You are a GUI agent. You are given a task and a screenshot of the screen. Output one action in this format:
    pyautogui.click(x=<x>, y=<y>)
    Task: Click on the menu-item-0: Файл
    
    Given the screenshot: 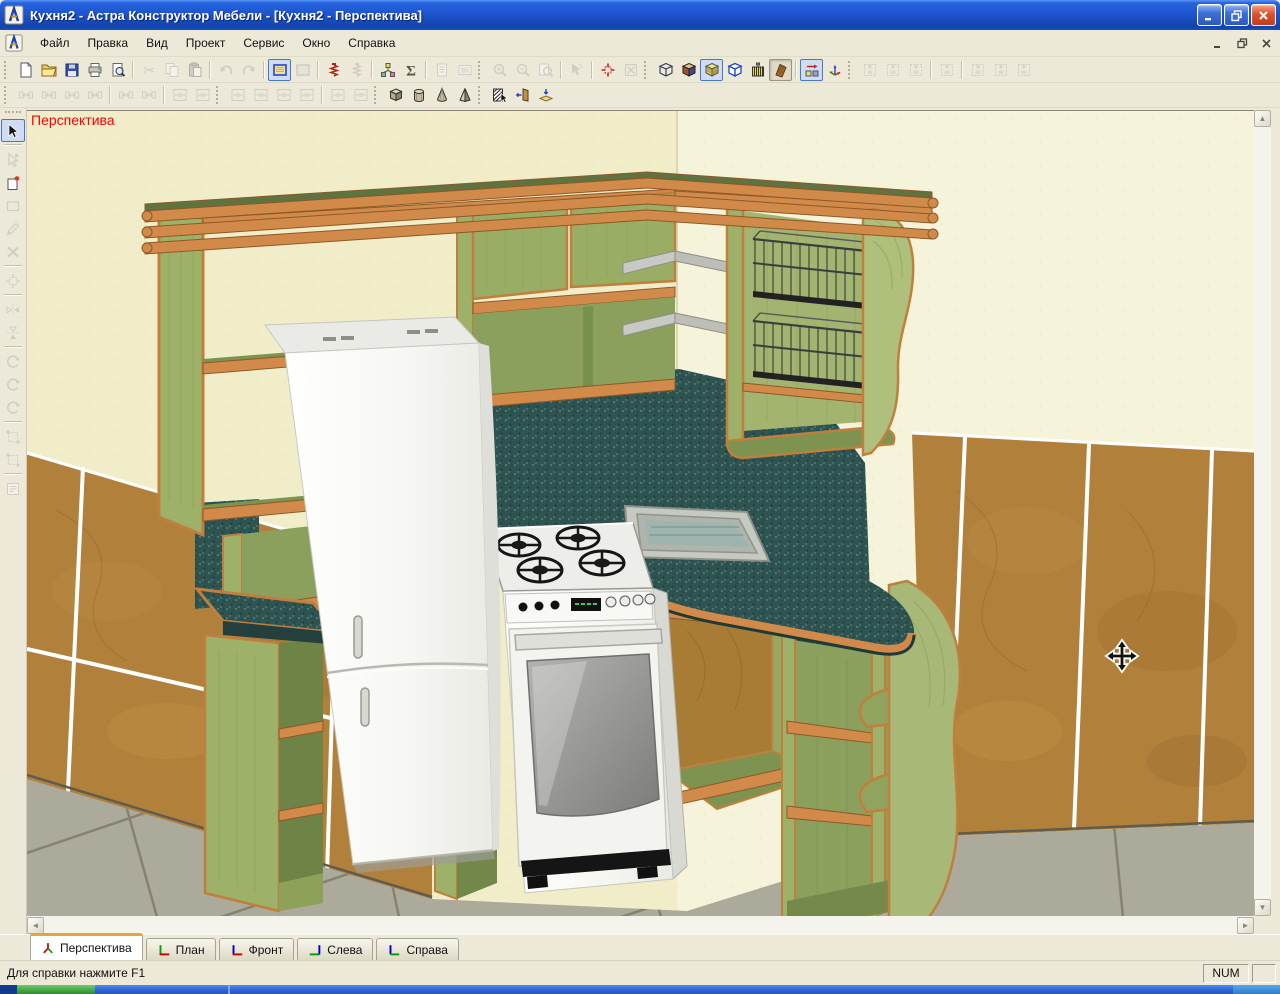 What is the action you would take?
    pyautogui.click(x=55, y=43)
    